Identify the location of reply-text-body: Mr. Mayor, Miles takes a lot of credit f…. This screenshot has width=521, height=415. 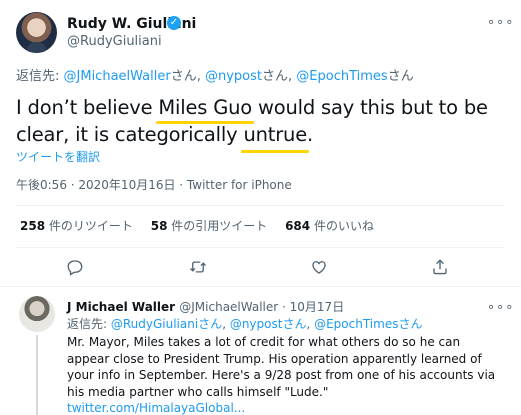
(281, 367).